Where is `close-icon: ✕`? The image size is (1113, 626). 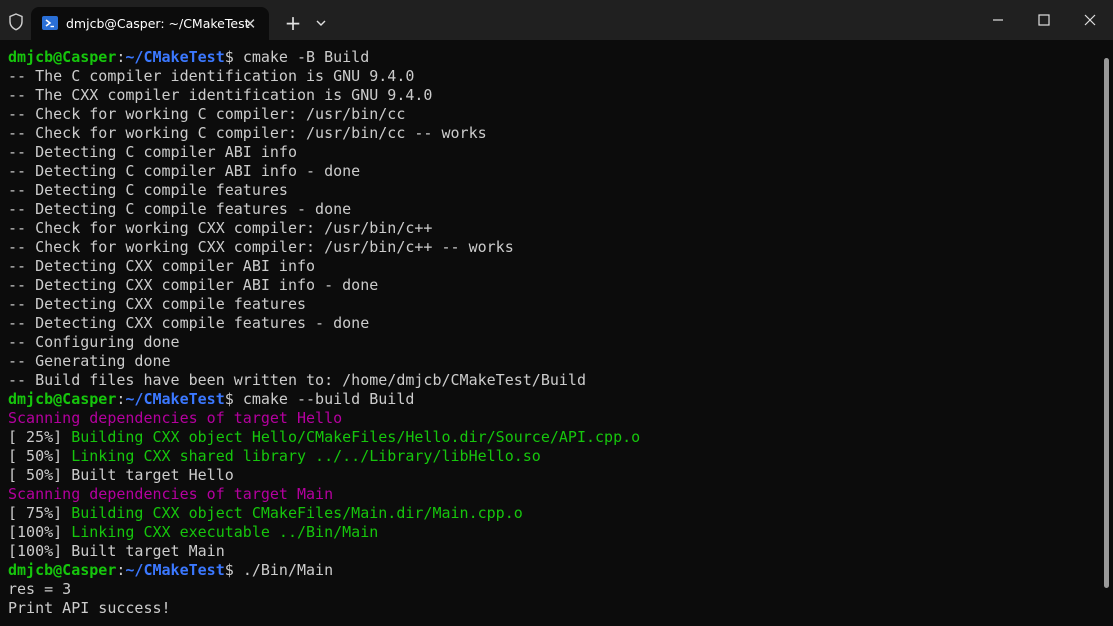 close-icon: ✕ is located at coordinates (250, 24).